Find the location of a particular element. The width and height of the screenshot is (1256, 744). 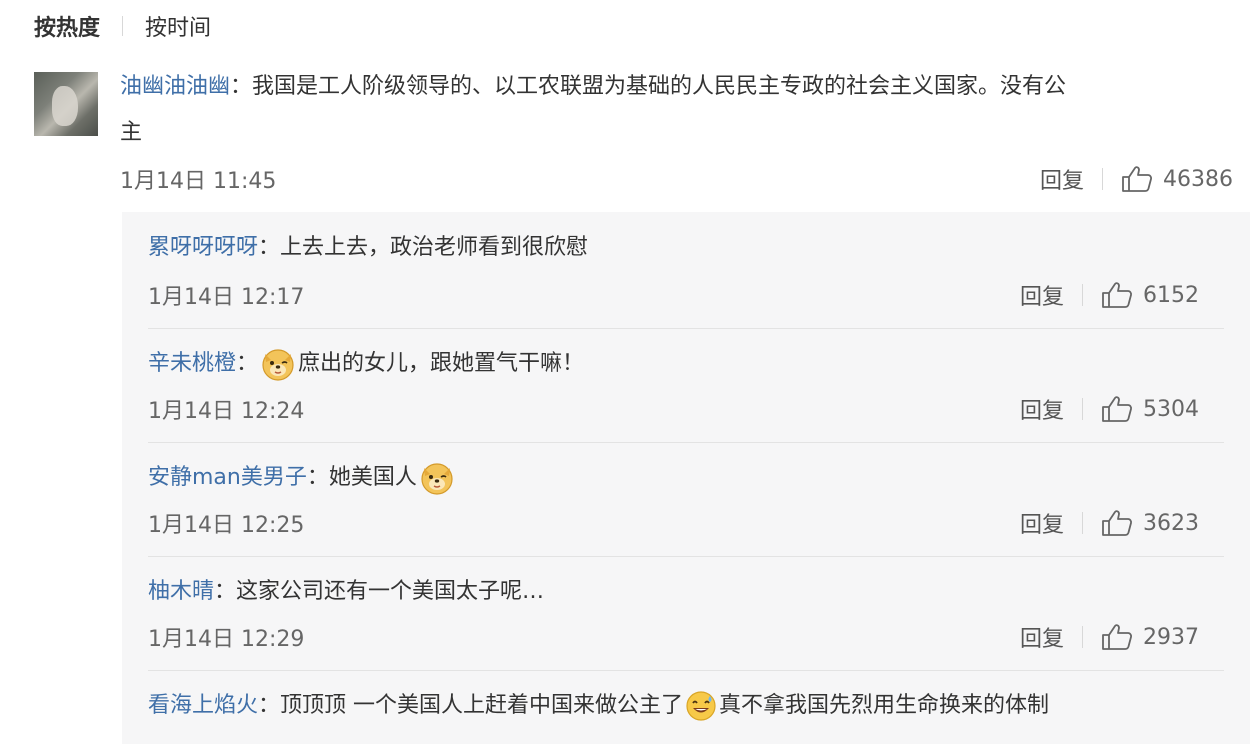

reply-body: 真不拿我国先烈用生命换来的体制 is located at coordinates (884, 705).